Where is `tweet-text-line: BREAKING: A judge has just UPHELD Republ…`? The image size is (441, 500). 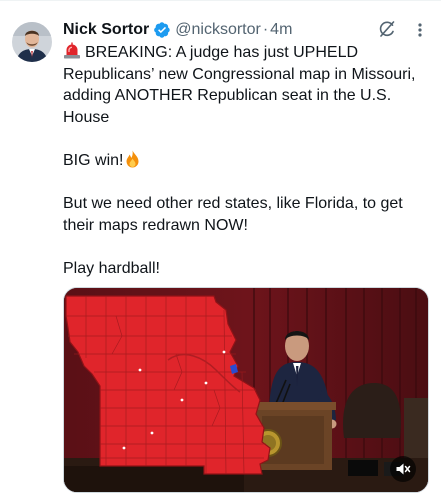
tweet-text-line: BREAKING: A judge has just UPHELD Republ… is located at coordinates (248, 85).